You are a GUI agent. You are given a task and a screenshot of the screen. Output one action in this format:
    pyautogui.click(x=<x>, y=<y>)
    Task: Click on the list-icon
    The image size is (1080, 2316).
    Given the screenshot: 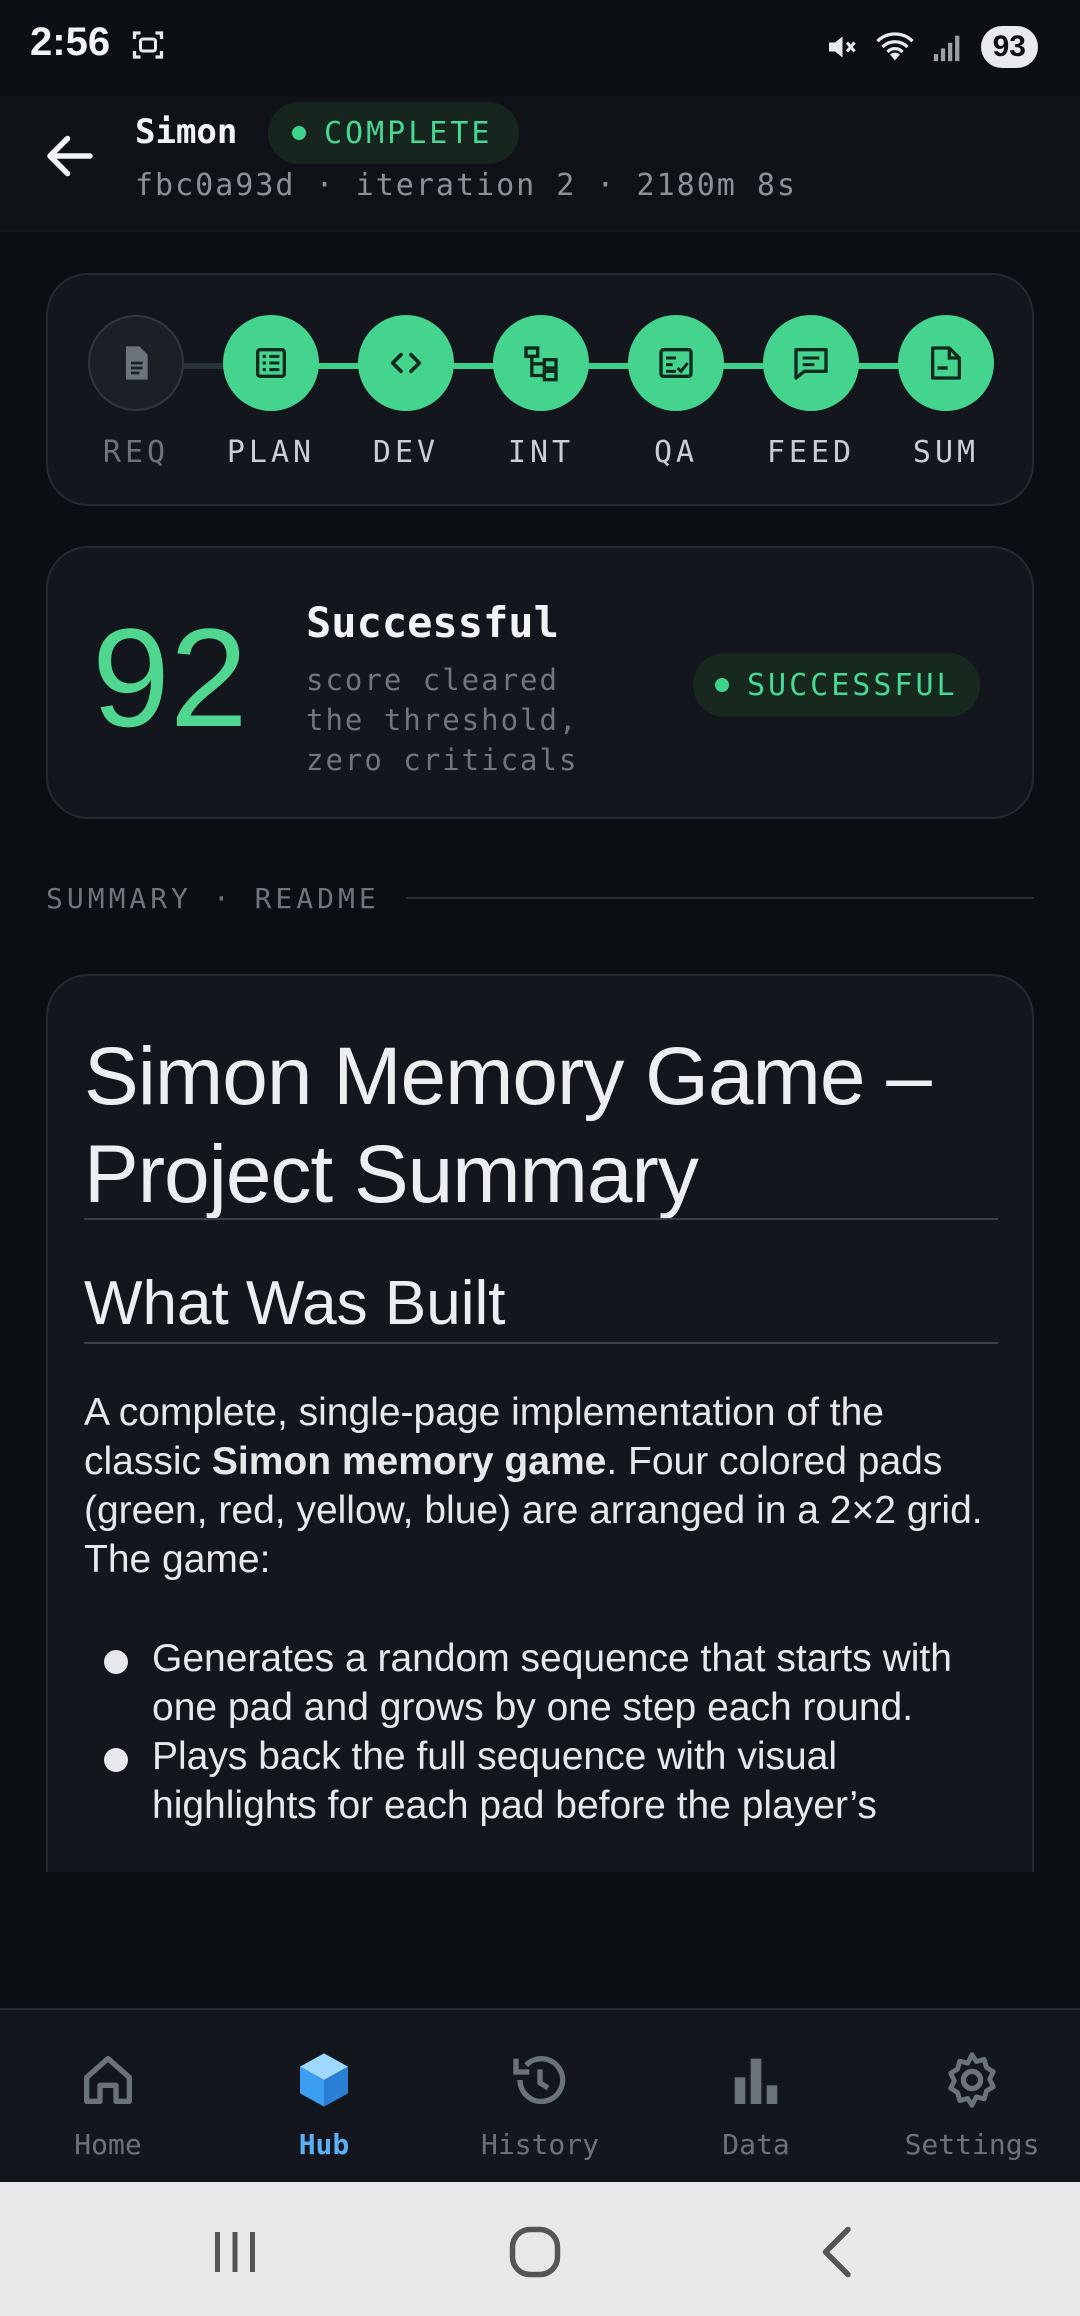 What is the action you would take?
    pyautogui.click(x=271, y=363)
    